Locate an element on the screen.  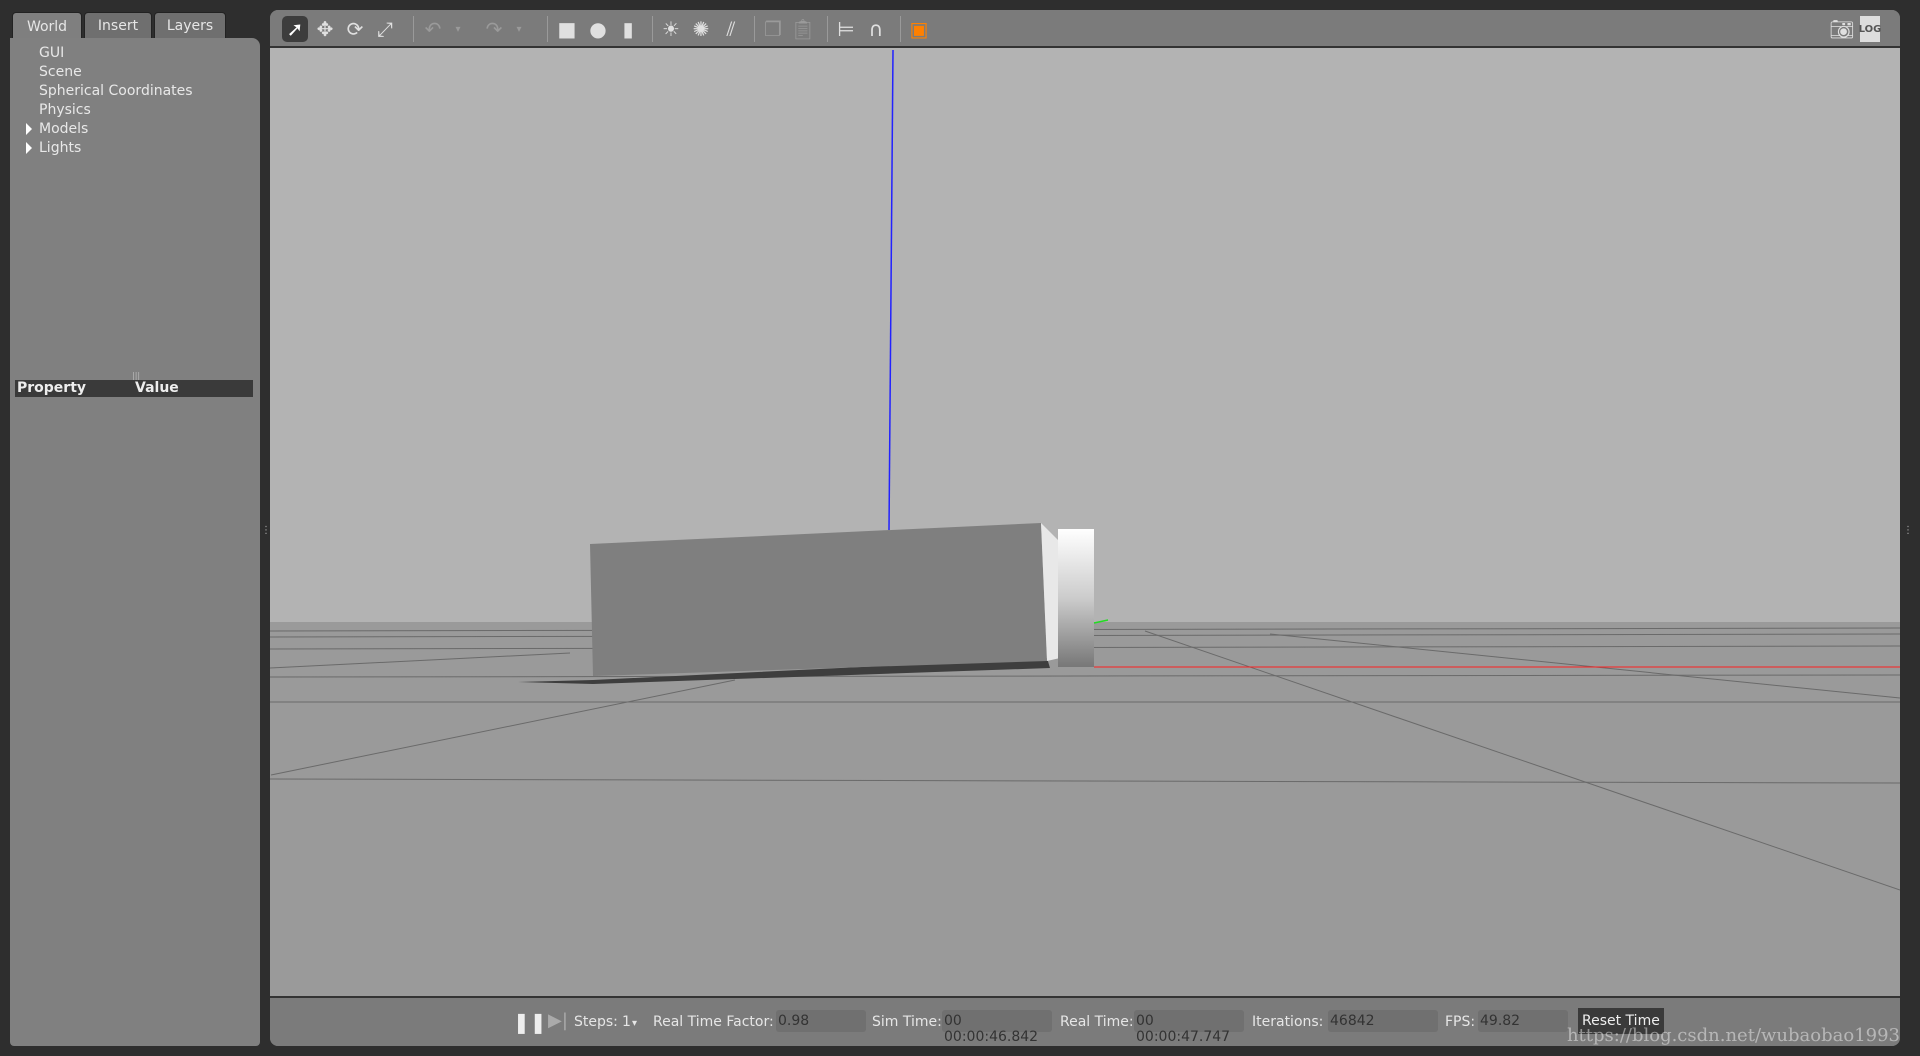
tree-label: Scene is located at coordinates (60, 72).